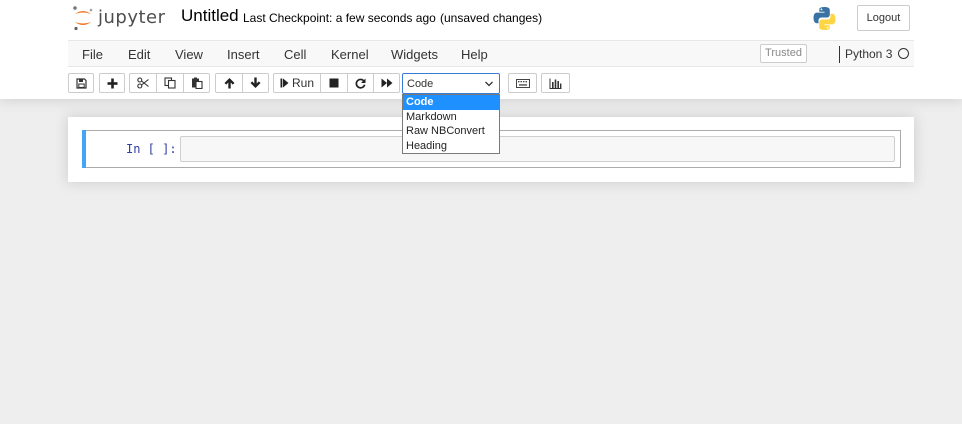 This screenshot has width=962, height=424. I want to click on menu-help: Help, so click(474, 54).